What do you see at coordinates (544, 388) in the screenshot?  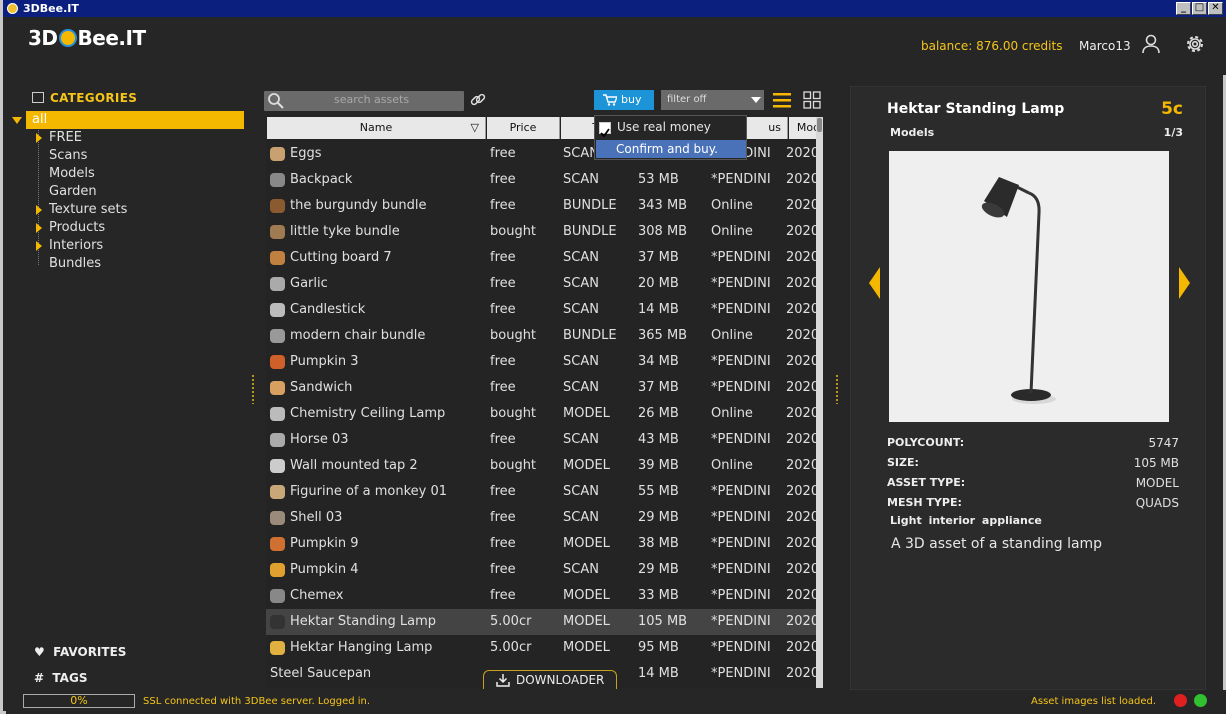 I see `table-row: Sandwich free SCAN 37 MB *PENDINI 2020-` at bounding box center [544, 388].